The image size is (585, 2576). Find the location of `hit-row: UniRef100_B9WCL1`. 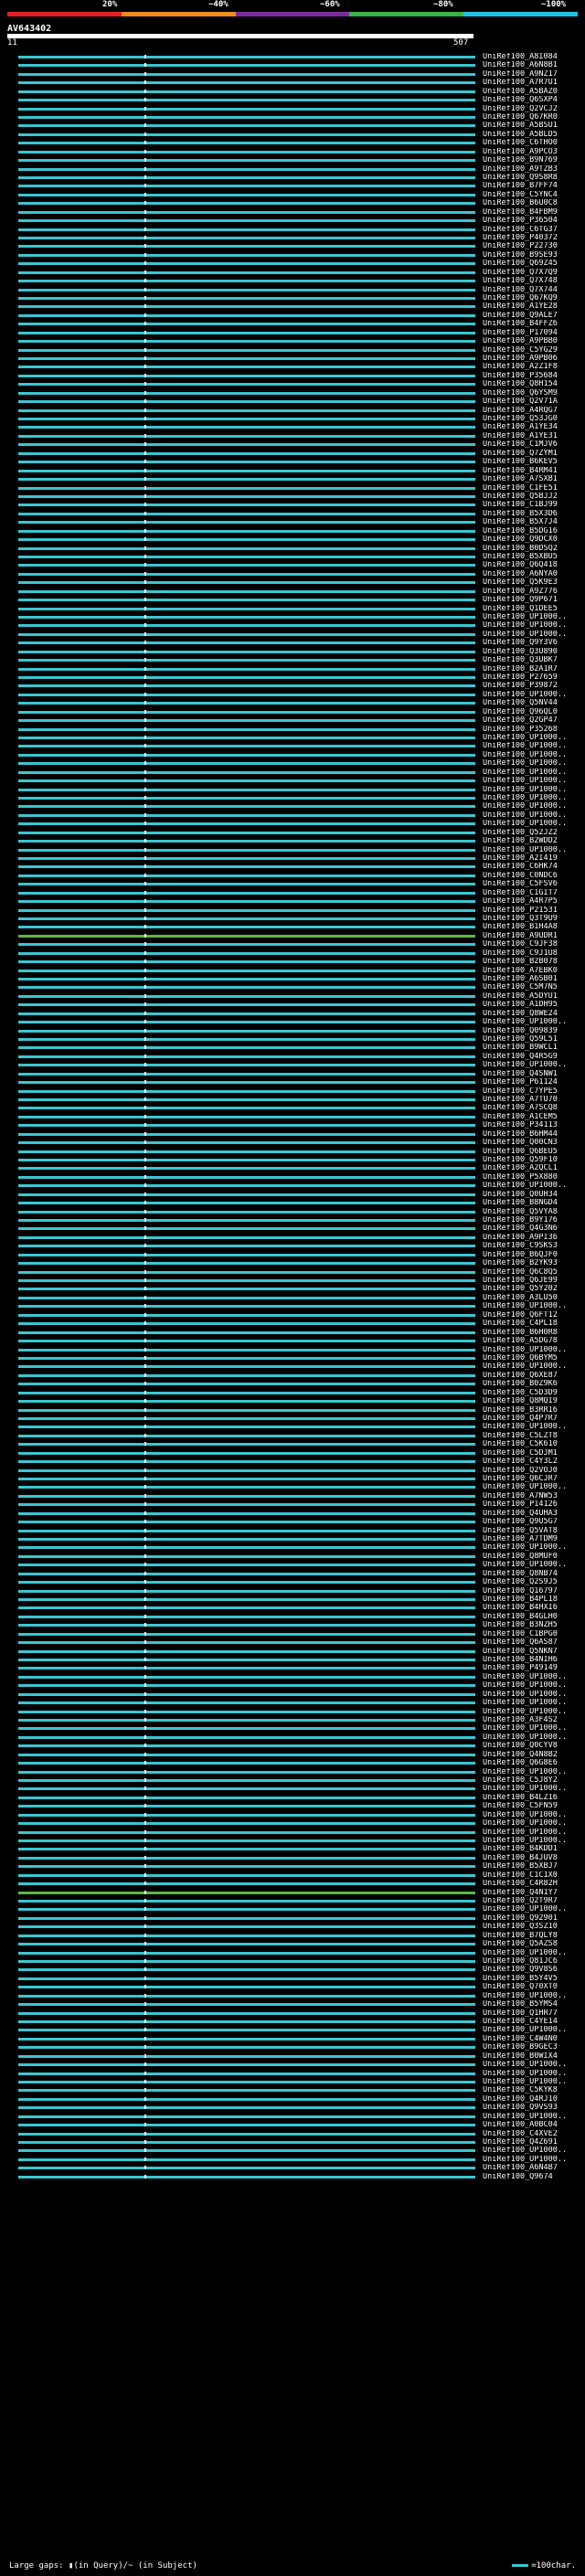

hit-row: UniRef100_B9WCL1 is located at coordinates (293, 1048).